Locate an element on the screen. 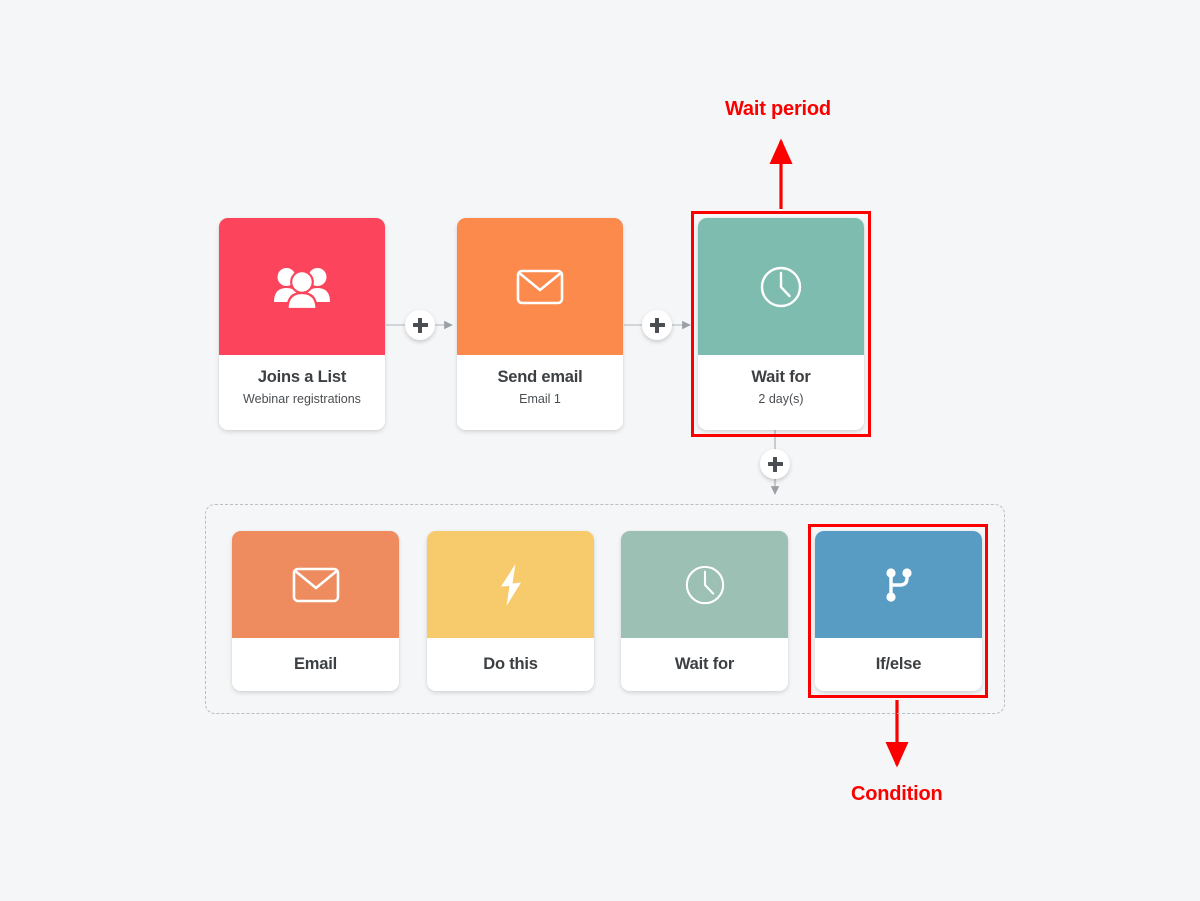 The image size is (1200, 901). flow-step-subtitle: Webinar registrations is located at coordinates (302, 398).